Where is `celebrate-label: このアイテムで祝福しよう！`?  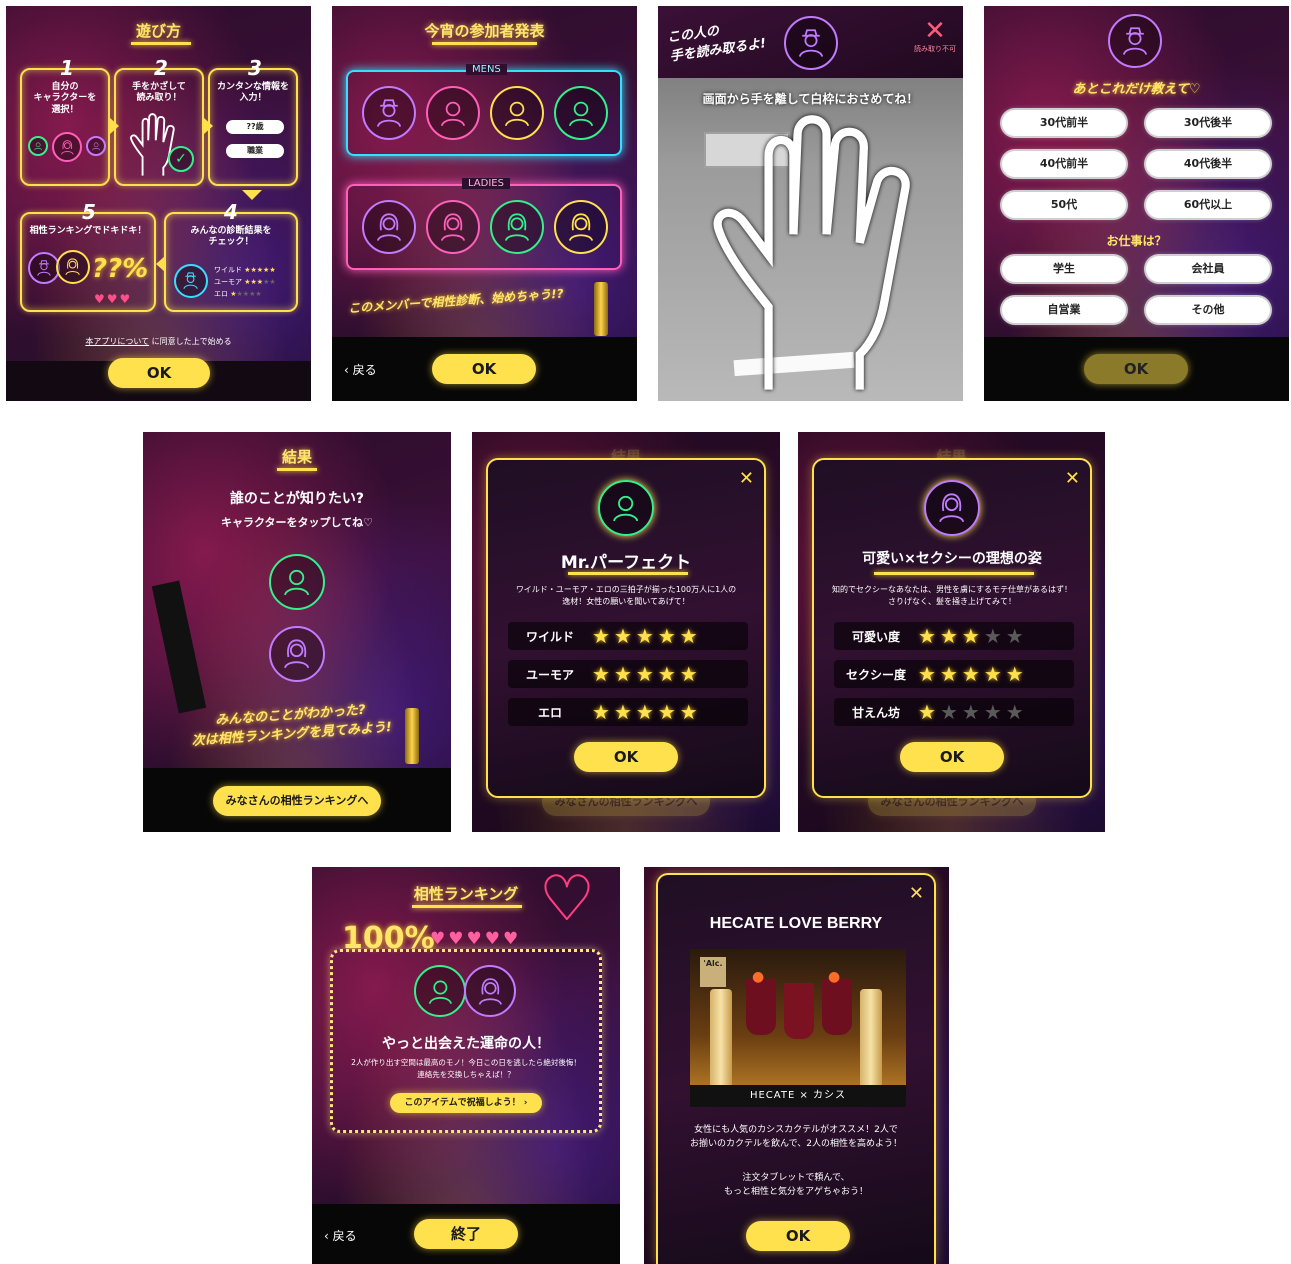 celebrate-label: このアイテムで祝福しよう！ is located at coordinates (462, 1103).